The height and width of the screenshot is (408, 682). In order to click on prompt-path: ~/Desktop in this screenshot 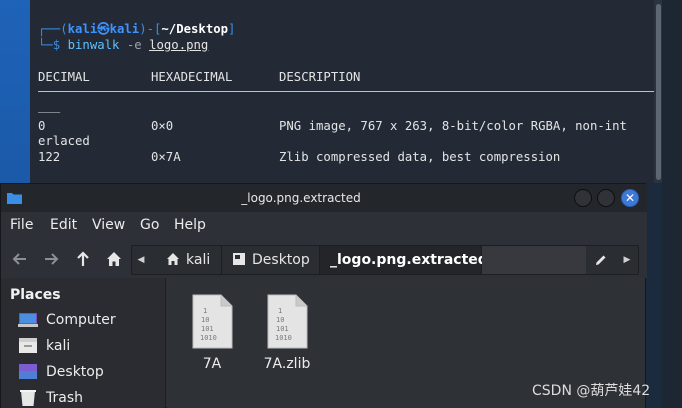, I will do `click(195, 29)`.